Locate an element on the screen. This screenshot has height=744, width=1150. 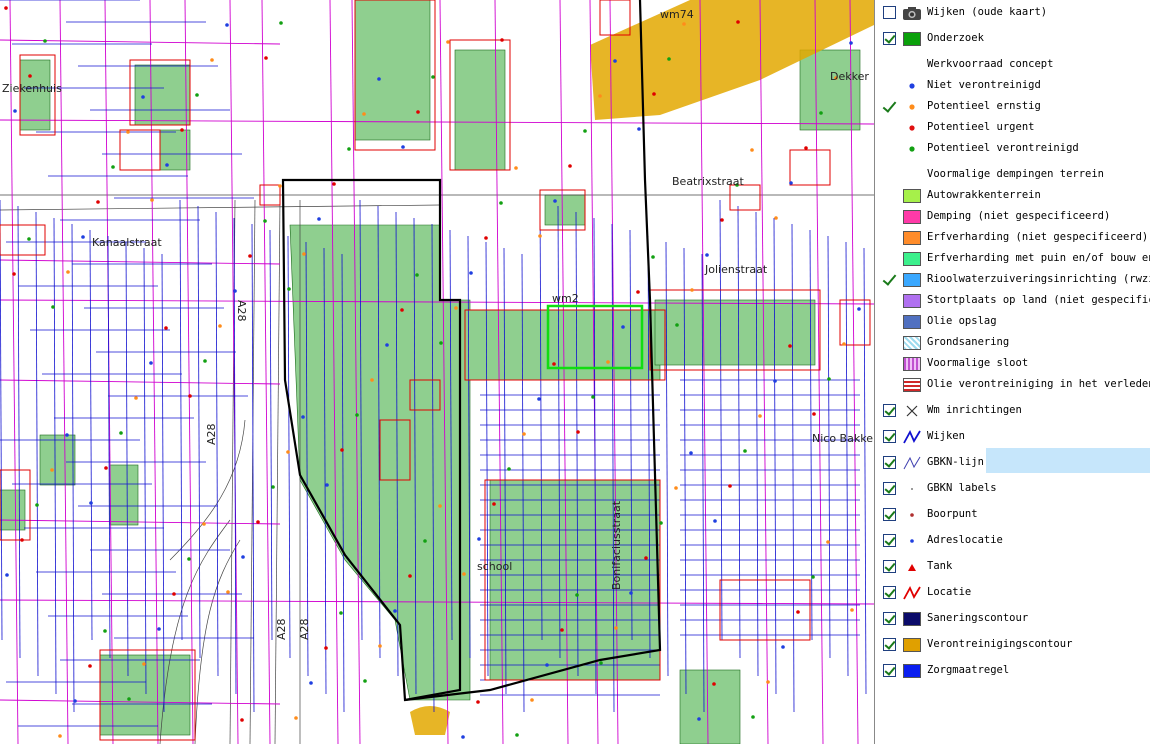
legend-row-wijken: Wijken is located at coordinates (1013, 437).